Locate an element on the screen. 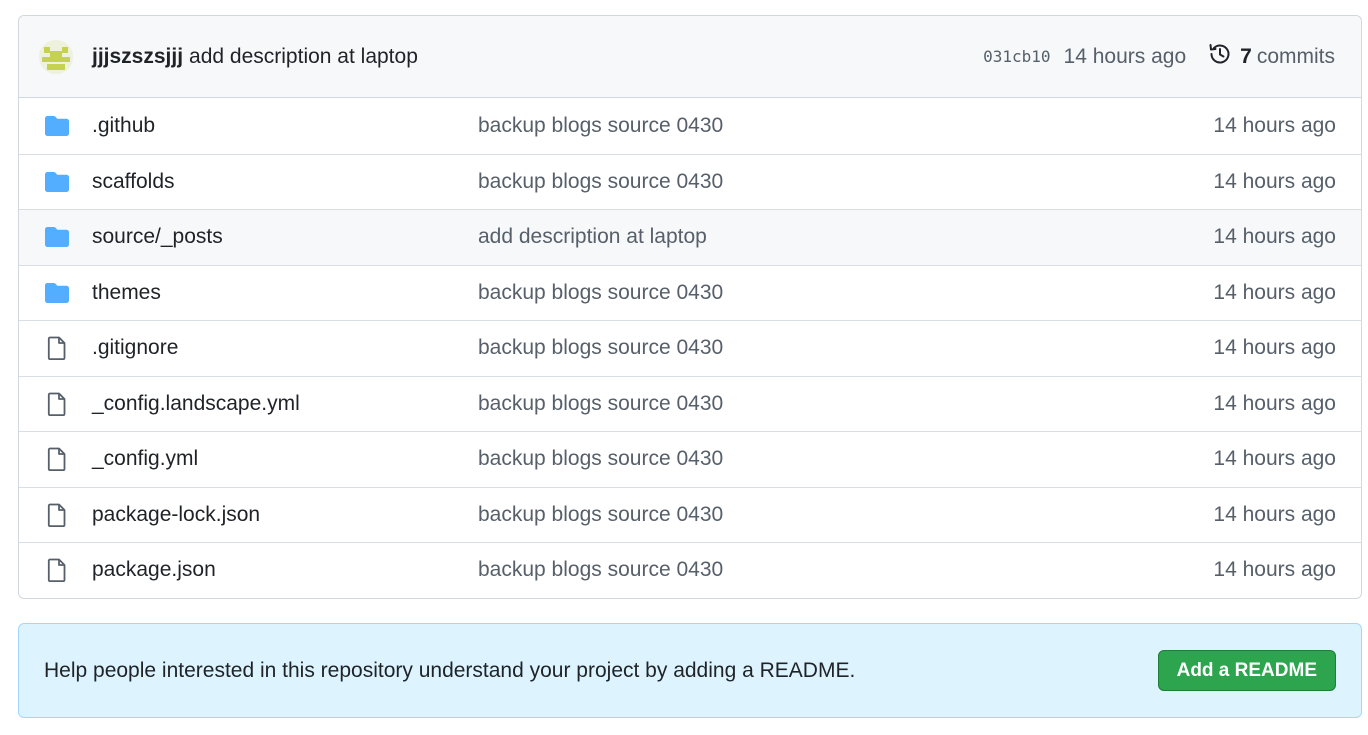 This screenshot has width=1368, height=735. commit-message: add description at laptop is located at coordinates (303, 57).